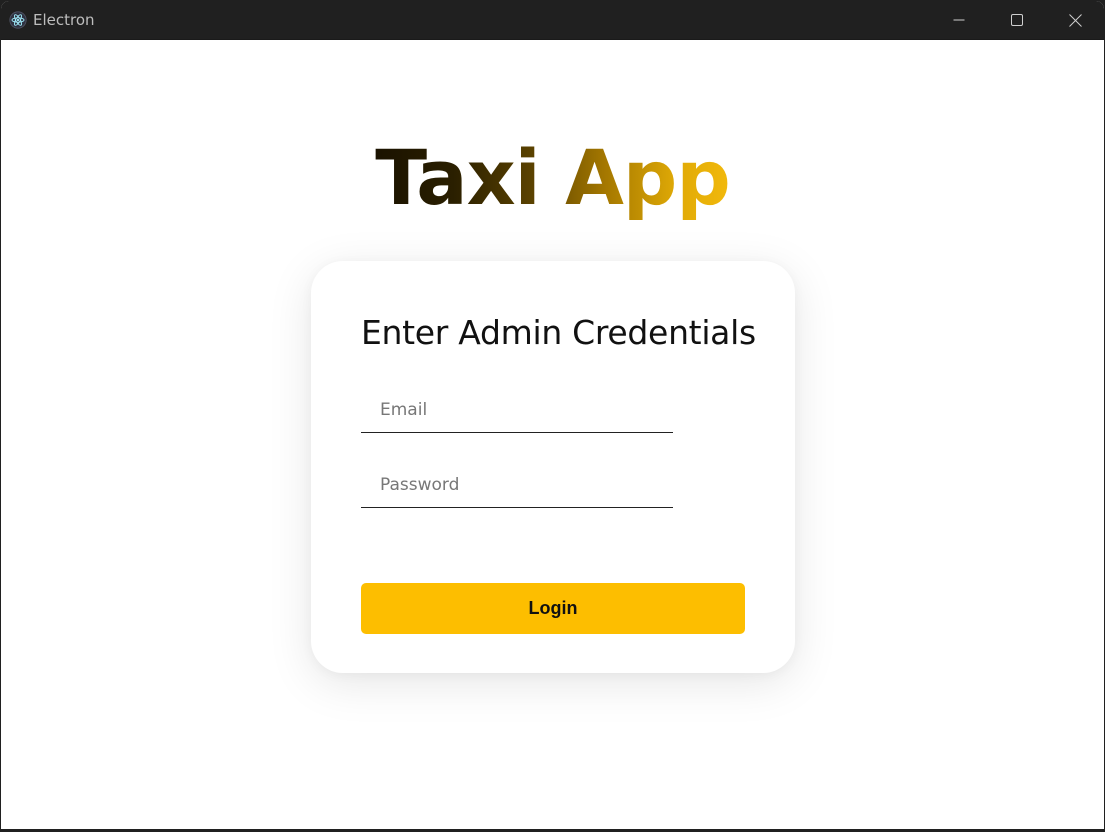 This screenshot has height=832, width=1105. What do you see at coordinates (517, 410) in the screenshot?
I see `email-input` at bounding box center [517, 410].